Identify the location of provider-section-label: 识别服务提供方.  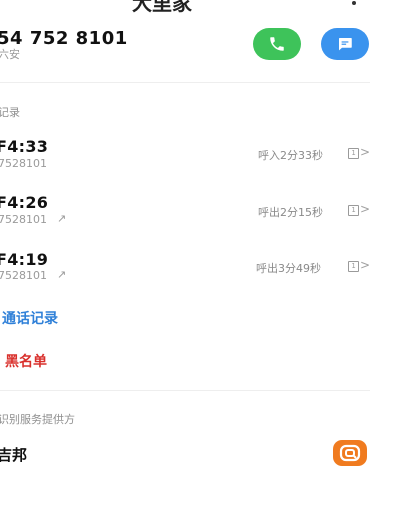
(37, 419).